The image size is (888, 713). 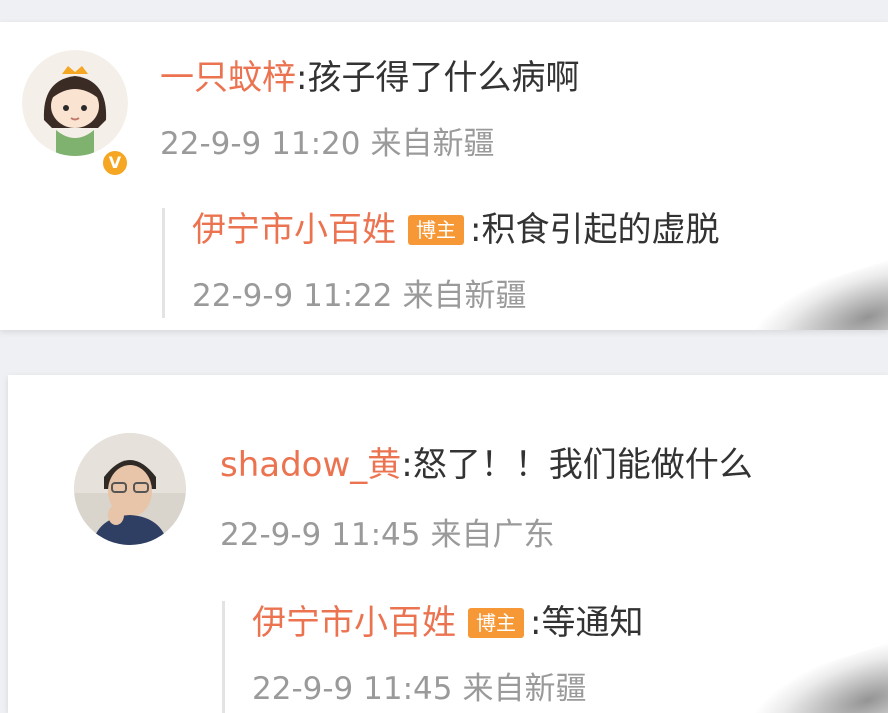 What do you see at coordinates (443, 78) in the screenshot?
I see `comment-text: 孩子得了什么病啊` at bounding box center [443, 78].